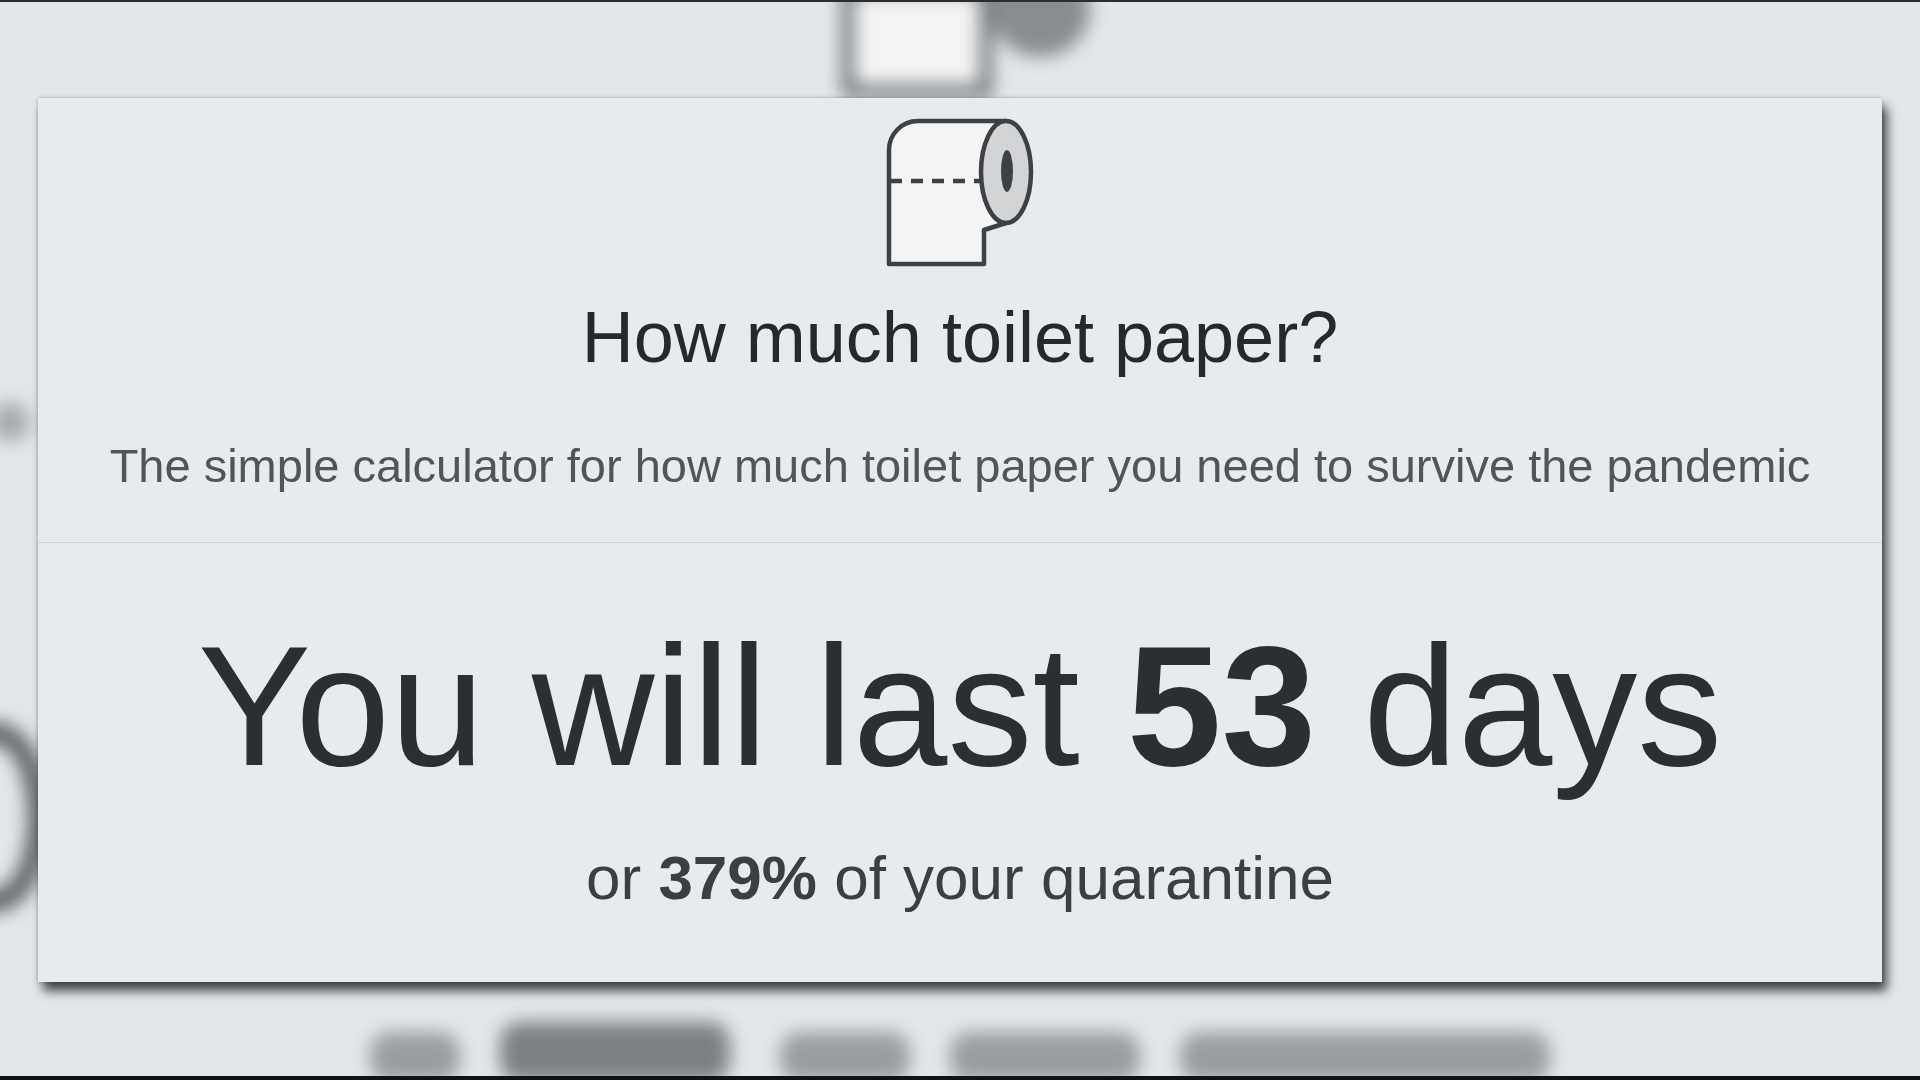 This screenshot has height=1080, width=1920. What do you see at coordinates (960, 706) in the screenshot?
I see `result-headline: You will last 53 days` at bounding box center [960, 706].